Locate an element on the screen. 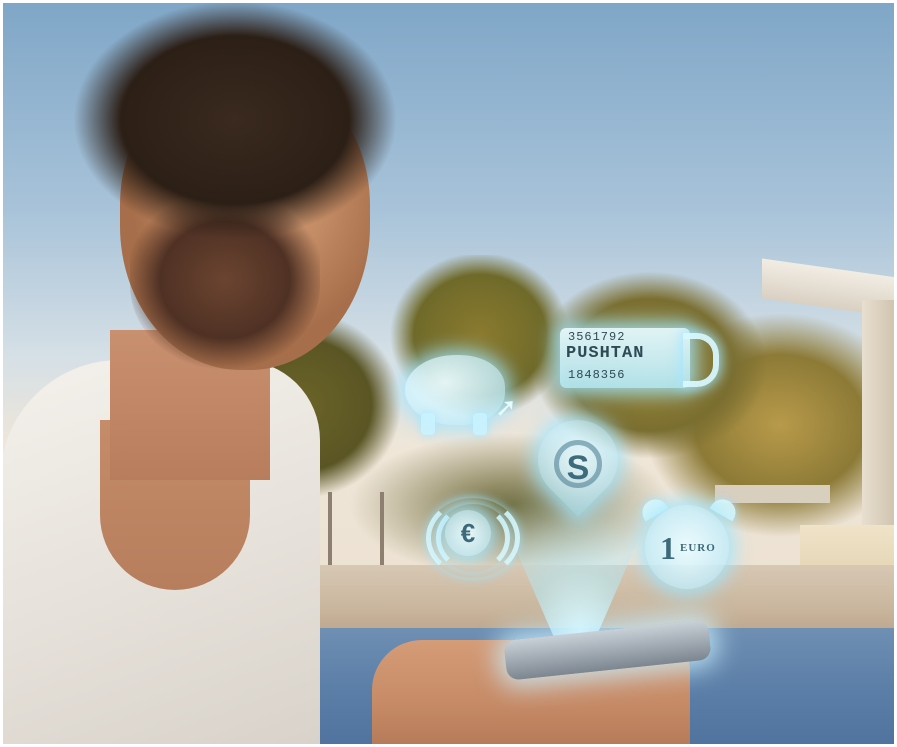  pushtan-top-digits: 3561792 is located at coordinates (597, 337).